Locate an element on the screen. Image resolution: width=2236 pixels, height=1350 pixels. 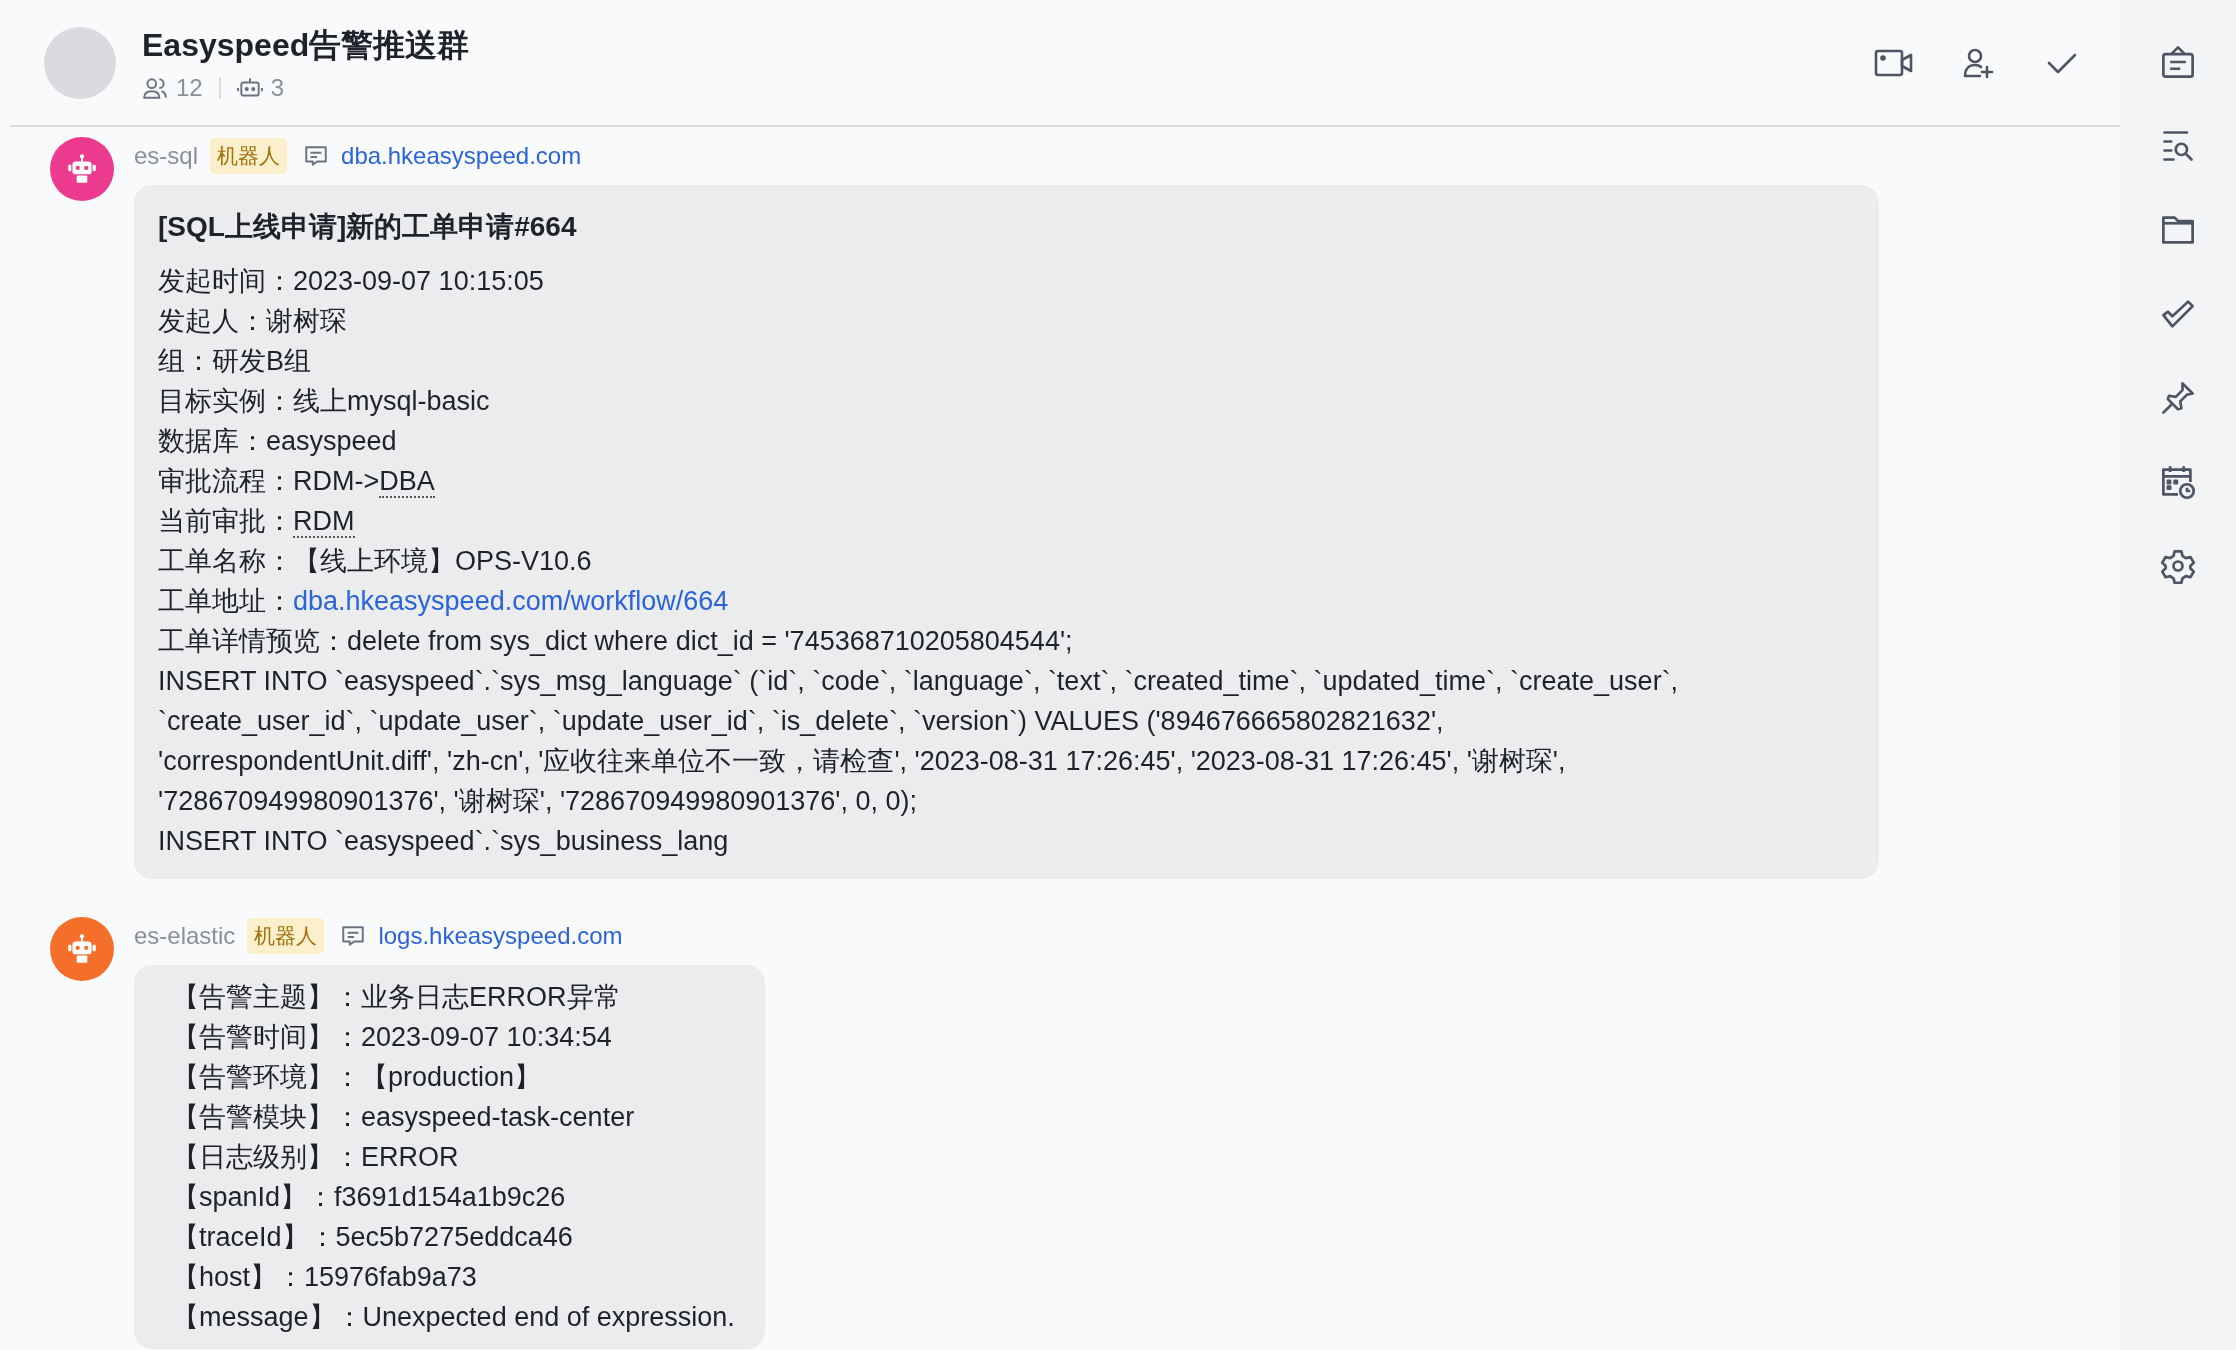
message-line: 数据库：easyspeed is located at coordinates (278, 441).